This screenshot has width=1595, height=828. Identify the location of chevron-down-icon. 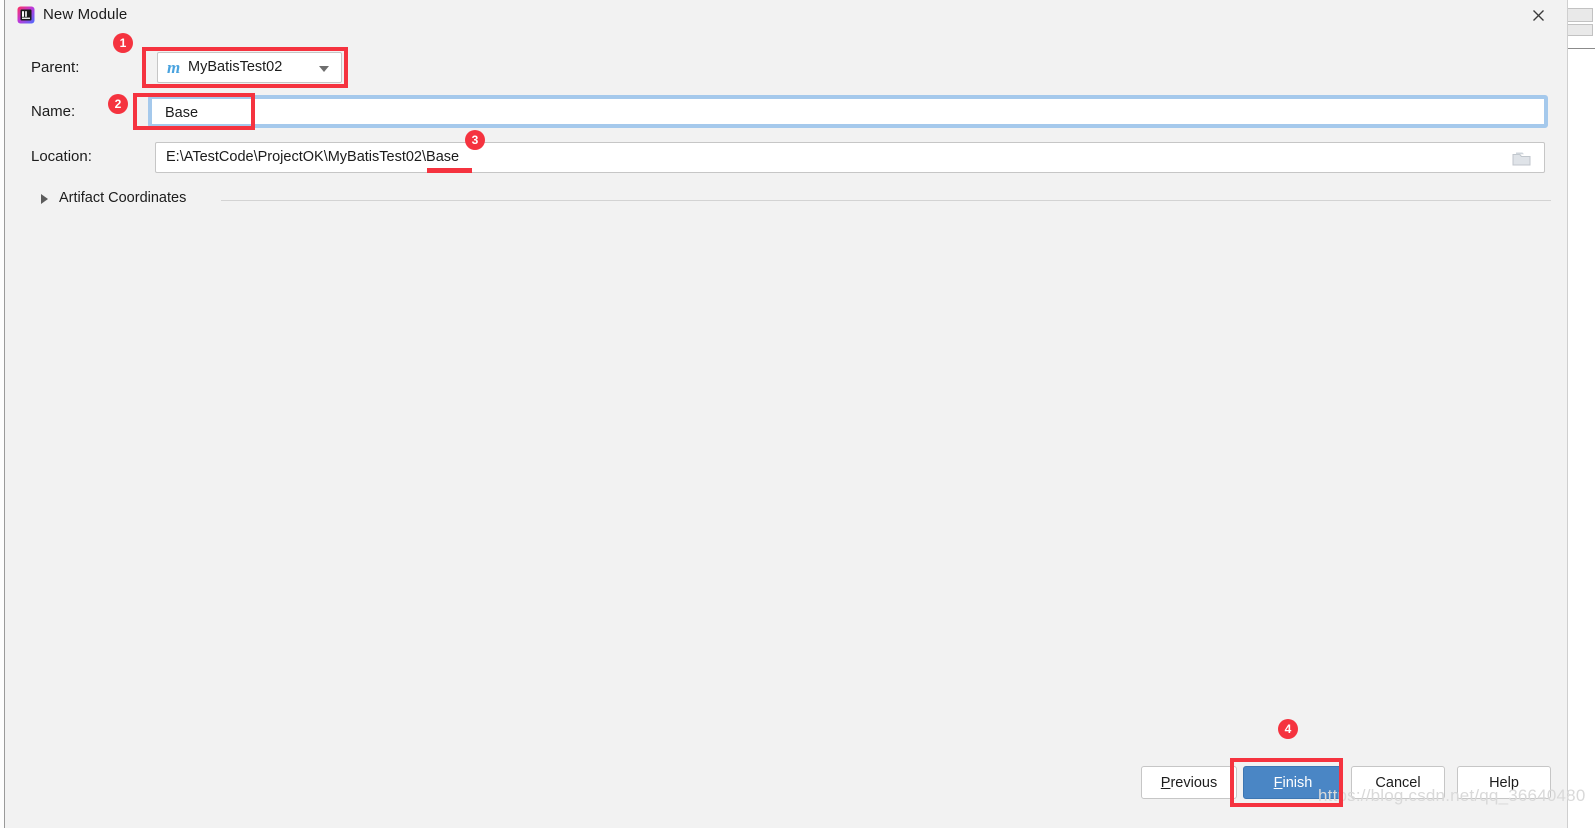
(324, 69).